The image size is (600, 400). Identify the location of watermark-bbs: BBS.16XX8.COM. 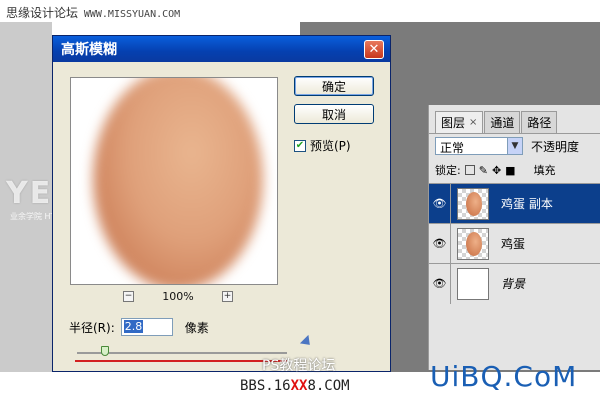
(295, 386).